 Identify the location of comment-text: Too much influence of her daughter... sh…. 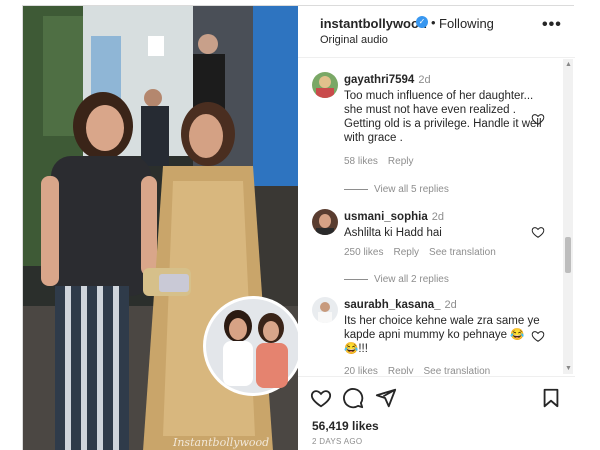
(443, 117).